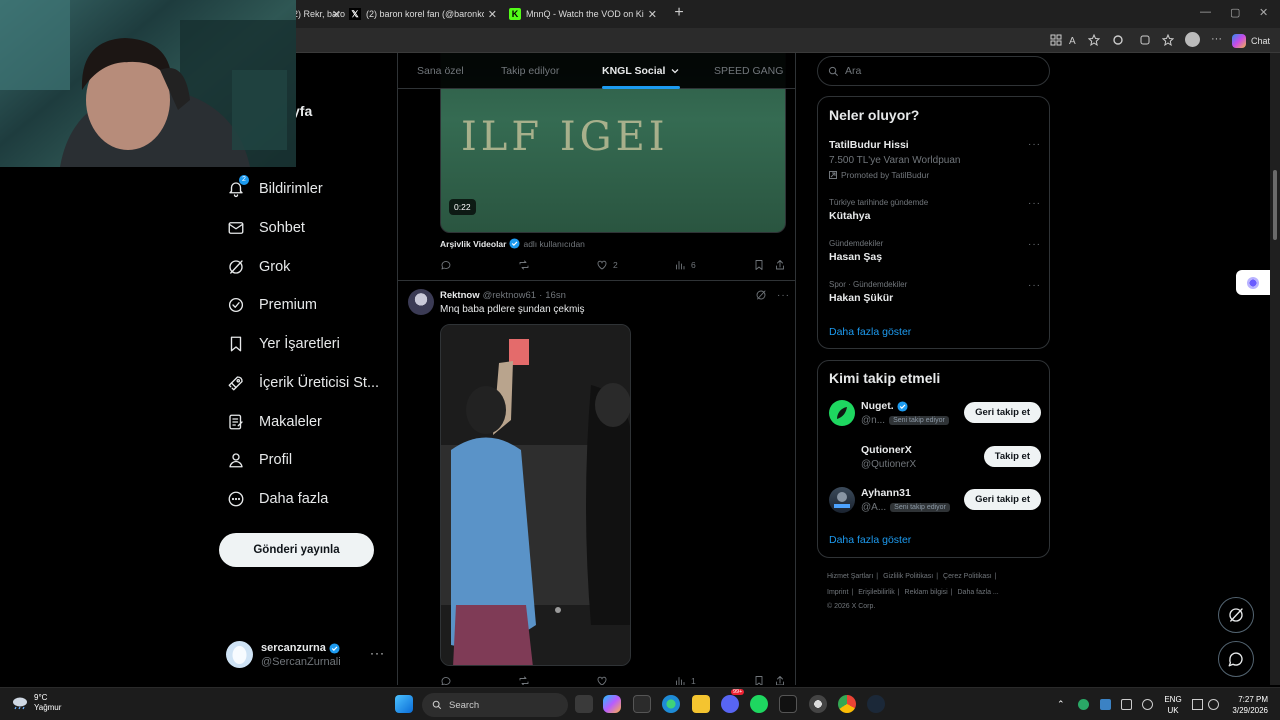 This screenshot has width=1280, height=720. I want to click on footer-link: Reklam bilgisi, so click(926, 592).